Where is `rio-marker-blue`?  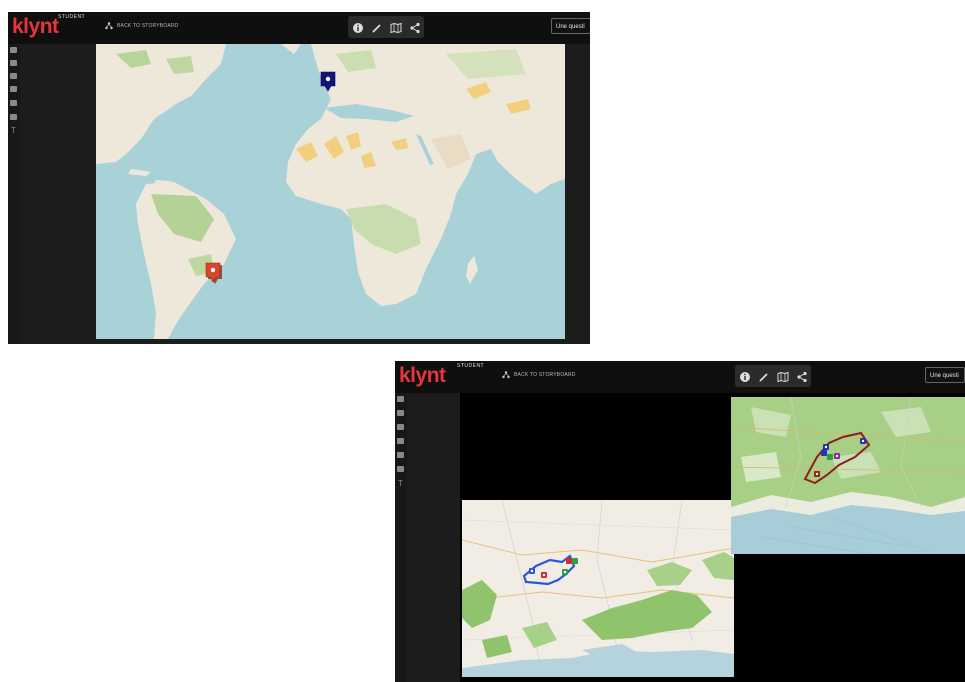
rio-marker-blue is located at coordinates (532, 571).